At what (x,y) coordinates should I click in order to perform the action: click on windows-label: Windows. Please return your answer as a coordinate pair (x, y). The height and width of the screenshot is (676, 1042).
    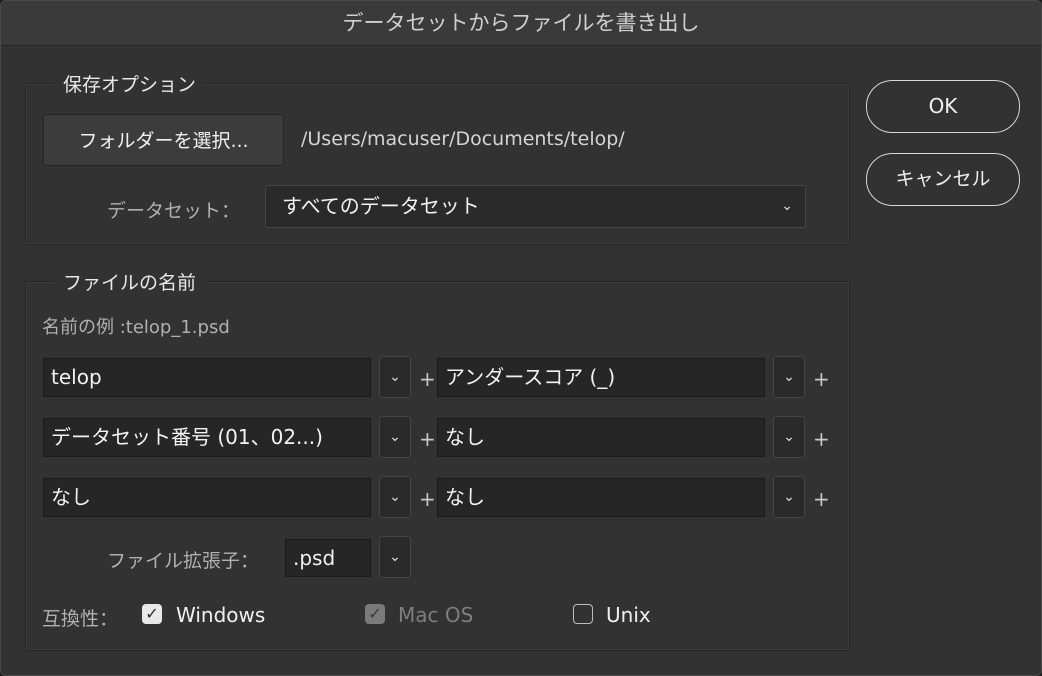
    Looking at the image, I should click on (221, 615).